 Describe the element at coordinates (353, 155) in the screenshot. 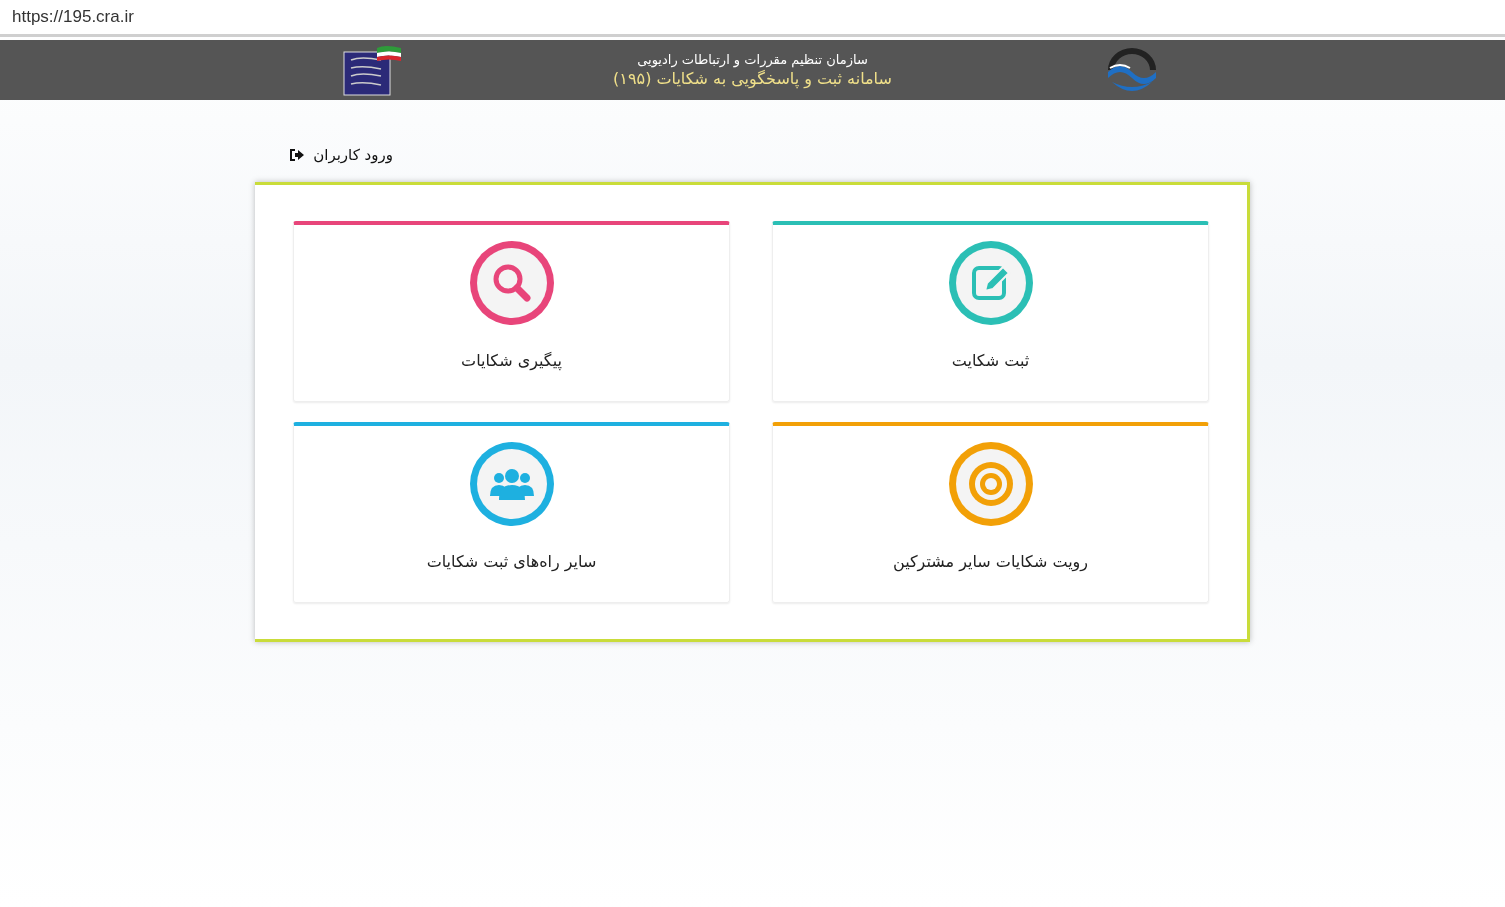

I see `login-link: ورود کاربران` at that location.